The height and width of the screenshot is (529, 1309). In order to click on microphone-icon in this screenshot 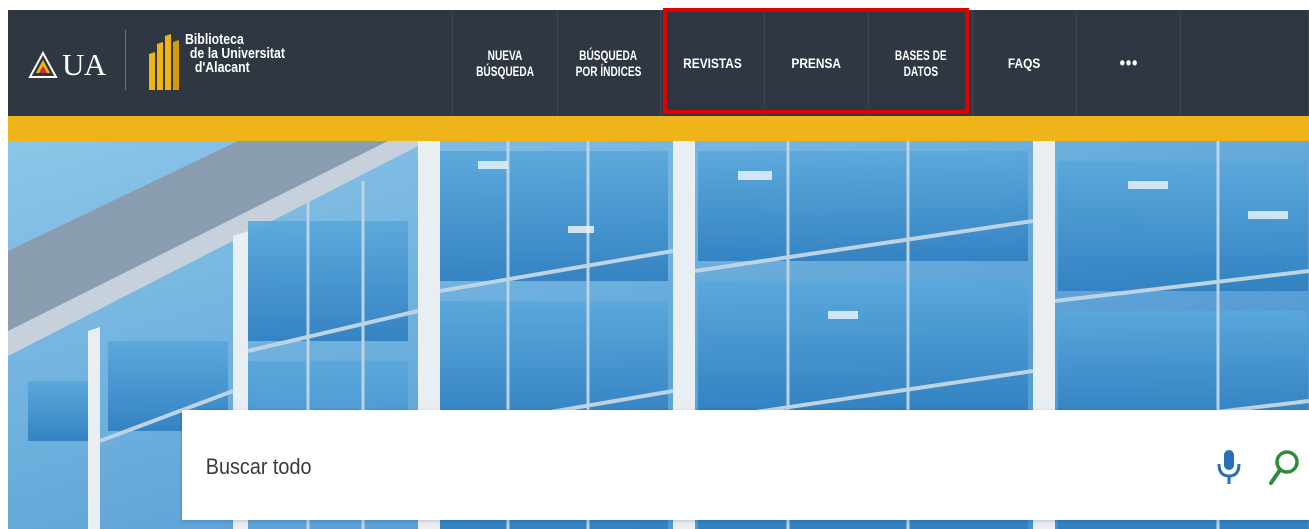, I will do `click(1229, 467)`.